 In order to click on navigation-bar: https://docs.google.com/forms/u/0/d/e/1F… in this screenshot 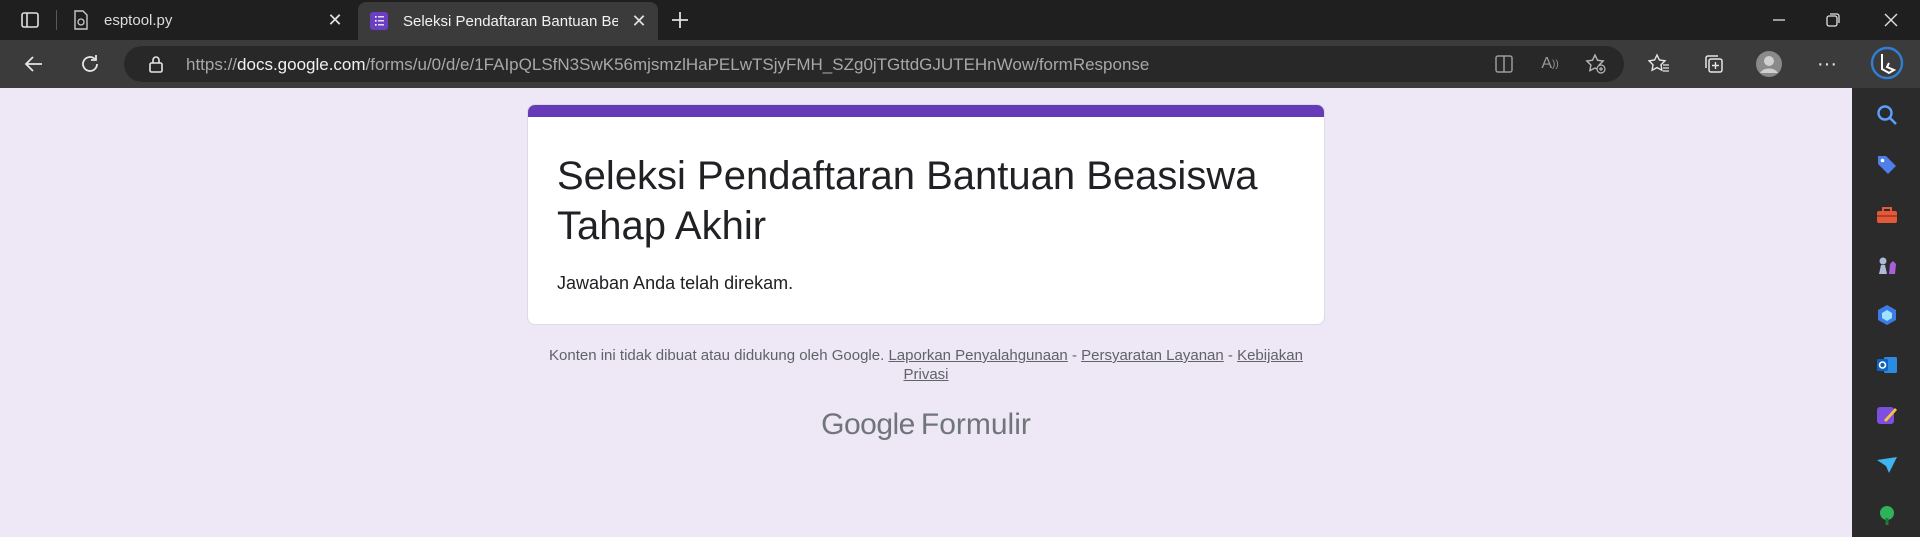, I will do `click(960, 64)`.